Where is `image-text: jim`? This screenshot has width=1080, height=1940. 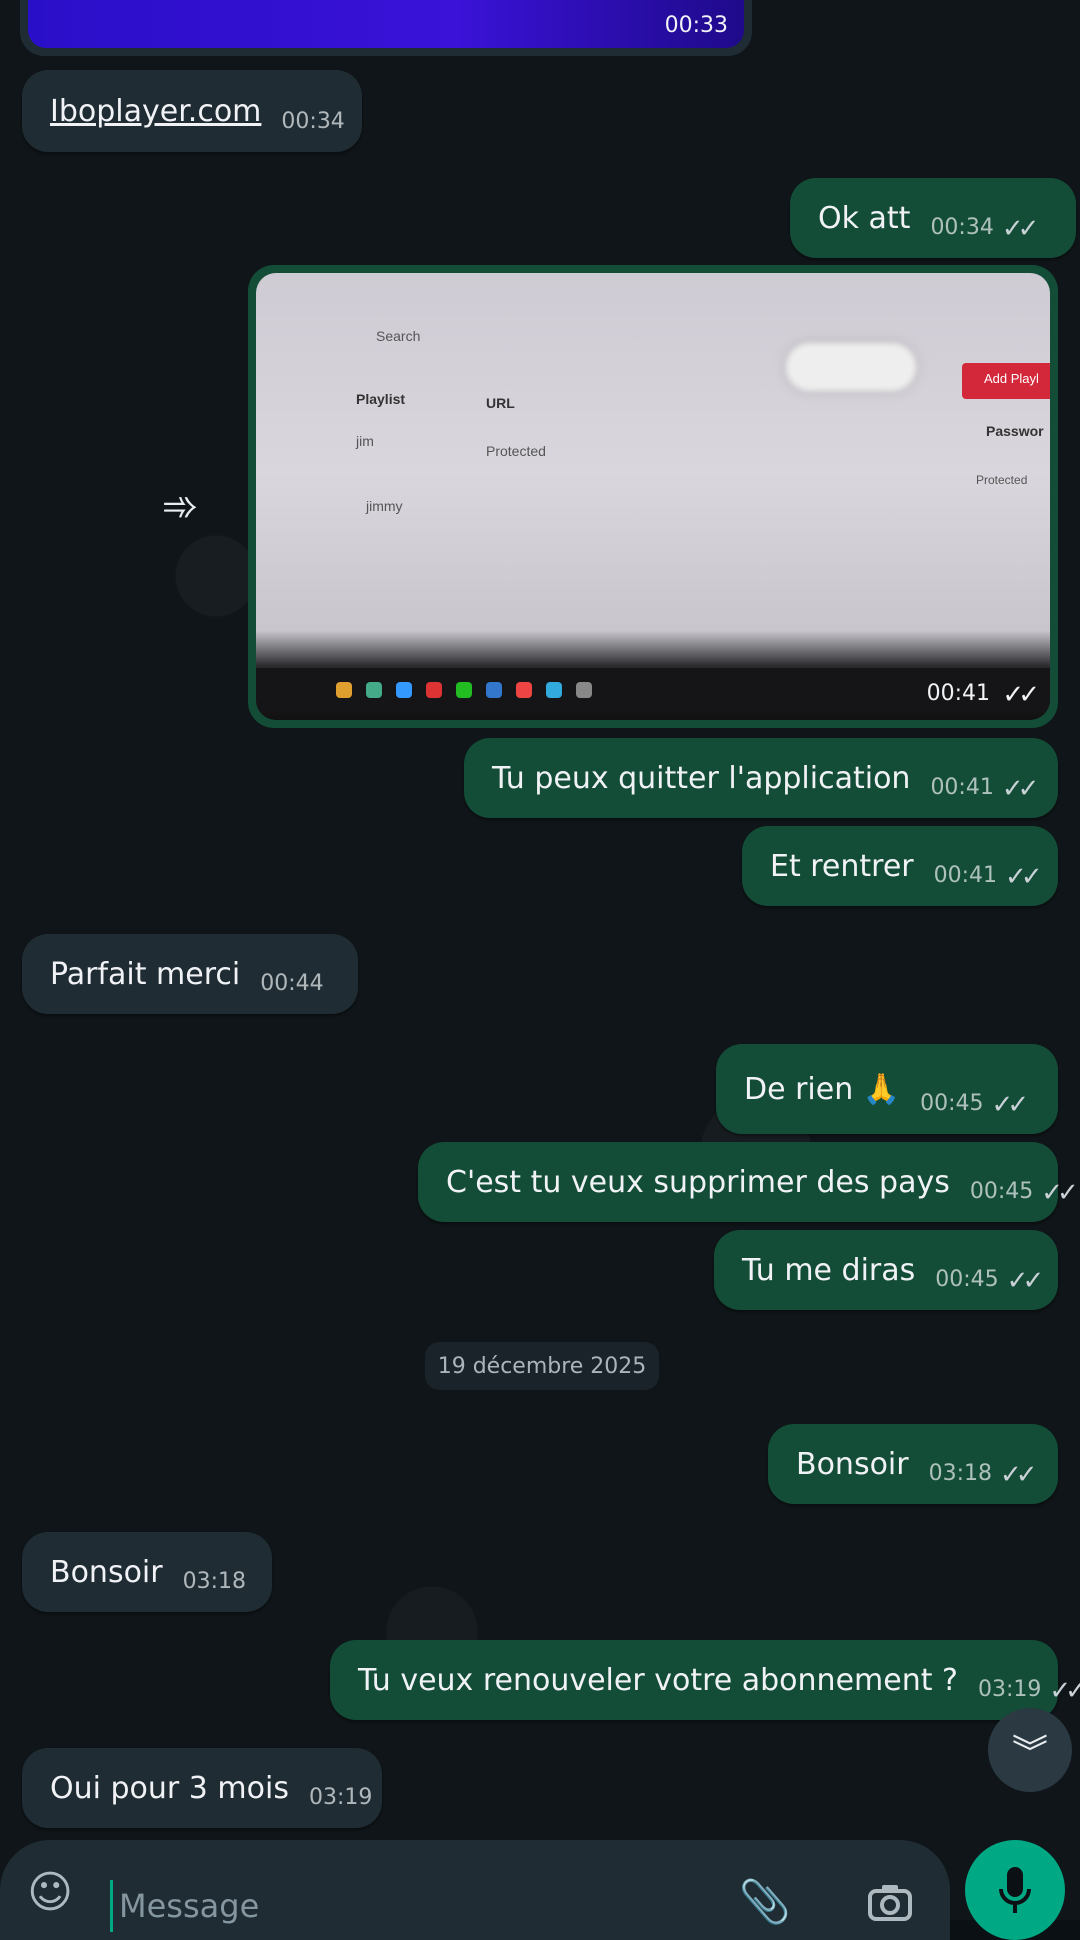 image-text: jim is located at coordinates (365, 441).